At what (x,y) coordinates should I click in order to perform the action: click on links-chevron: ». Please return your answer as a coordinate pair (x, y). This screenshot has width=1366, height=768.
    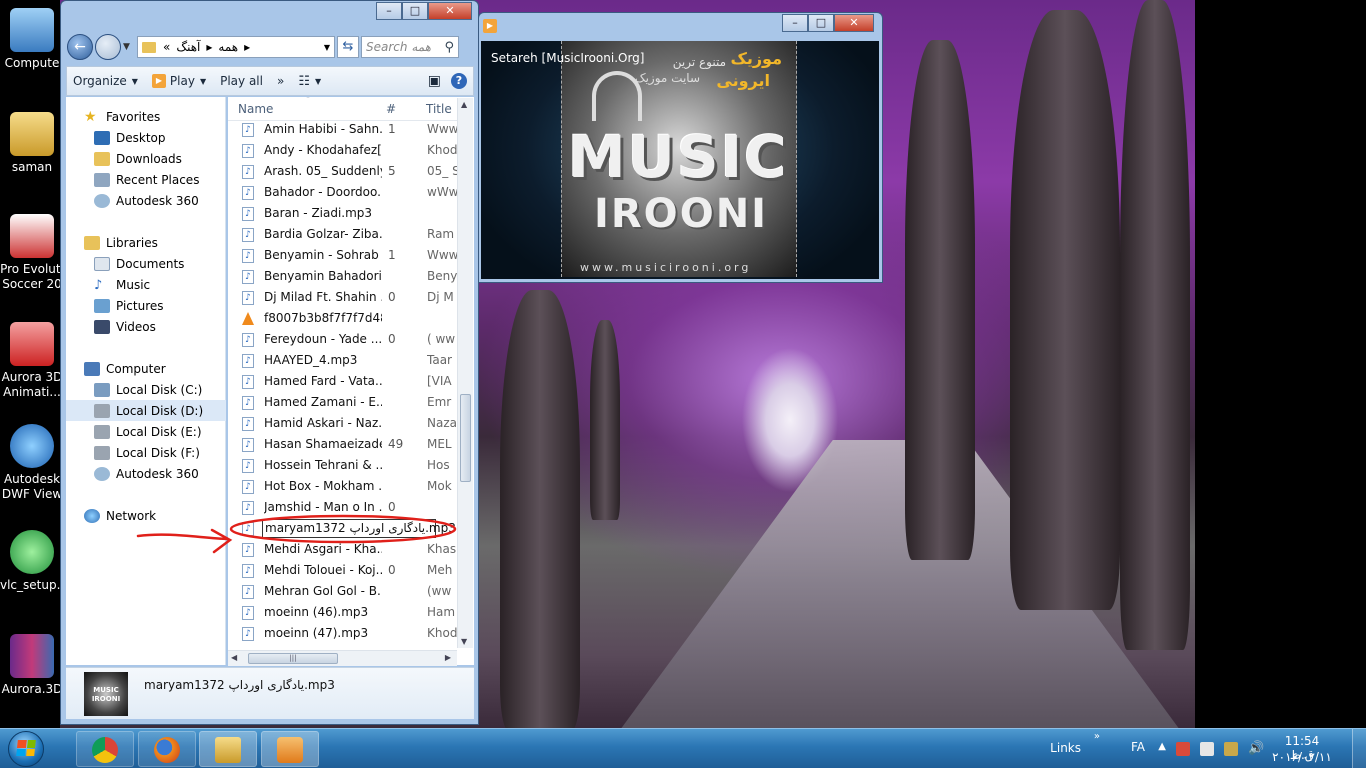
    Looking at the image, I should click on (1097, 736).